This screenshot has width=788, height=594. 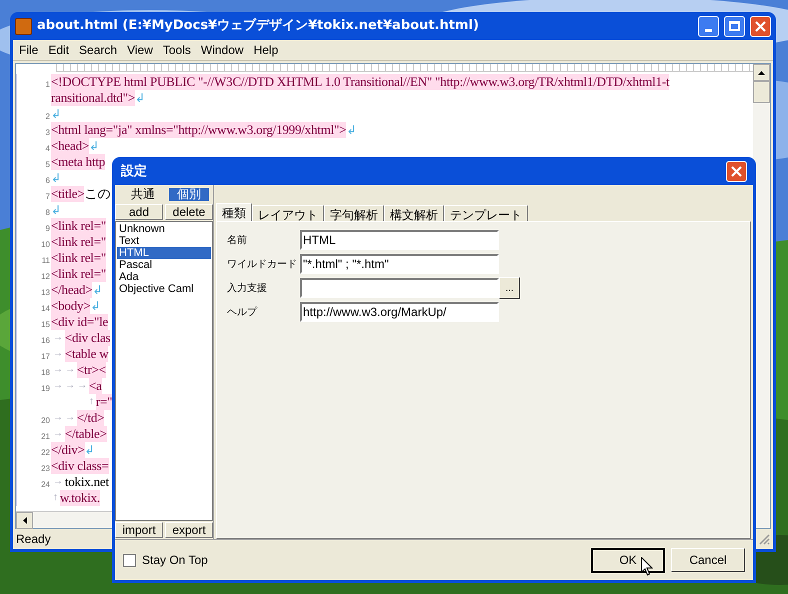 What do you see at coordinates (93, 98) in the screenshot?
I see `code-text: ransitional.dtd">` at bounding box center [93, 98].